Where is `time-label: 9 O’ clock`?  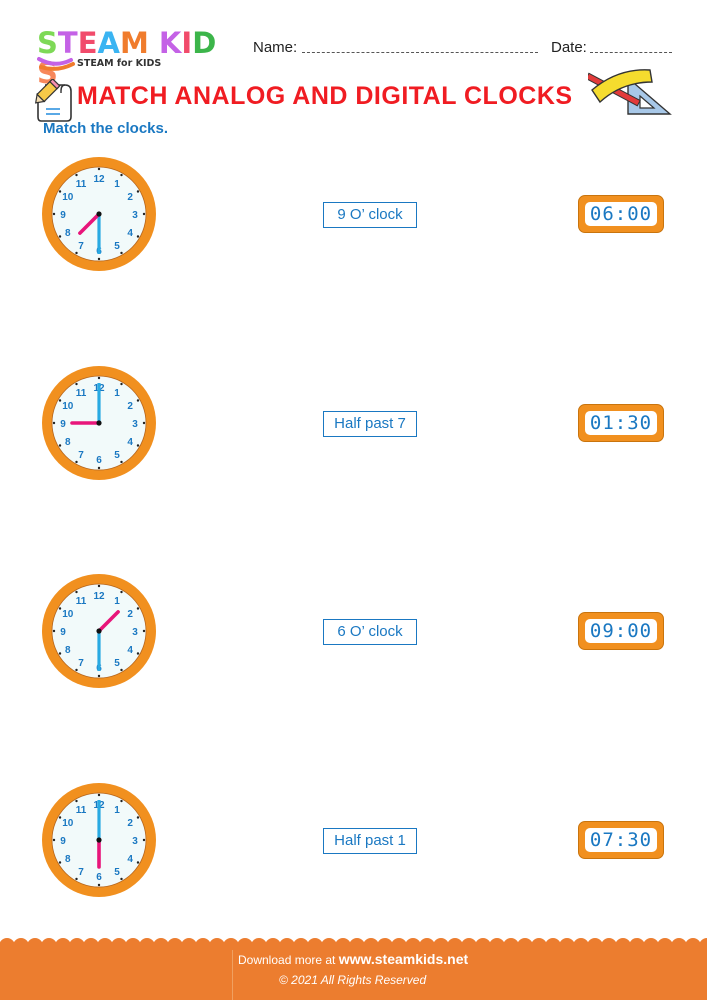
time-label: 9 O’ clock is located at coordinates (370, 215).